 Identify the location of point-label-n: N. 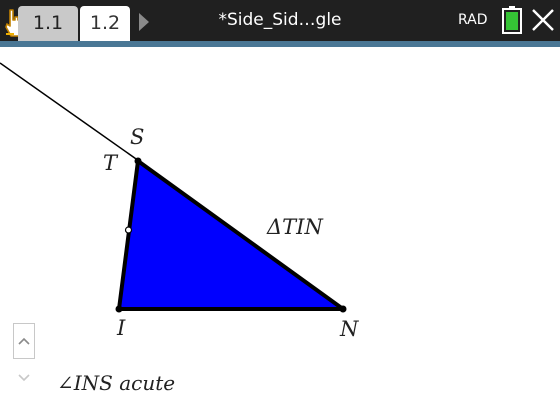
(349, 329).